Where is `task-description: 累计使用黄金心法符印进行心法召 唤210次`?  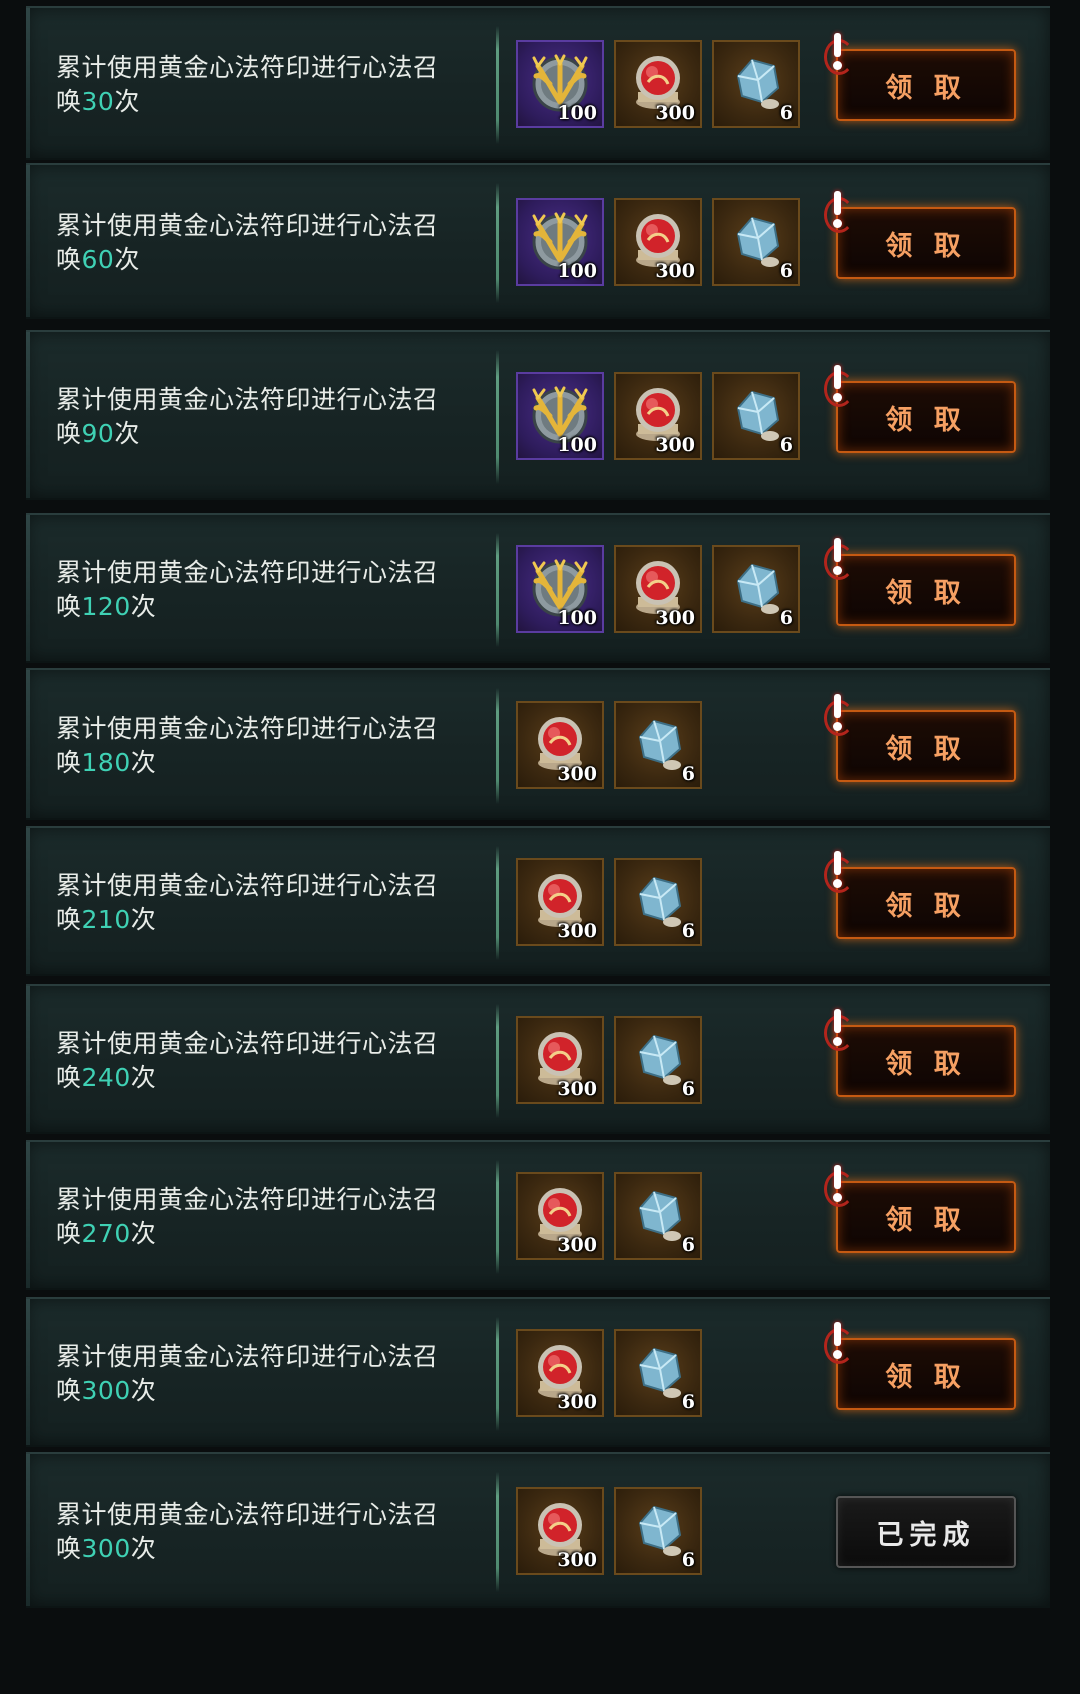 task-description: 累计使用黄金心法符印进行心法召 唤210次 is located at coordinates (276, 903).